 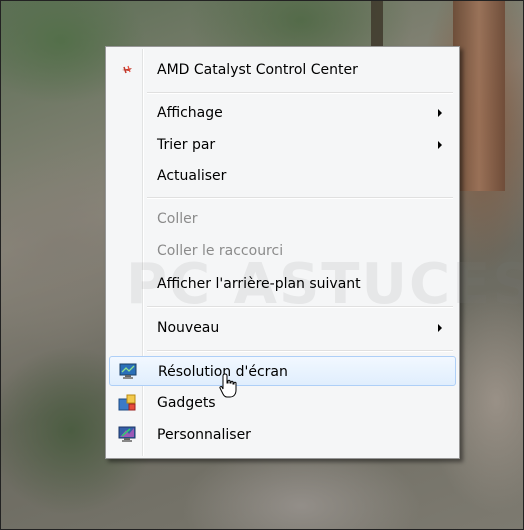 What do you see at coordinates (282, 403) in the screenshot?
I see `menu-item-gadgets: Gadgets` at bounding box center [282, 403].